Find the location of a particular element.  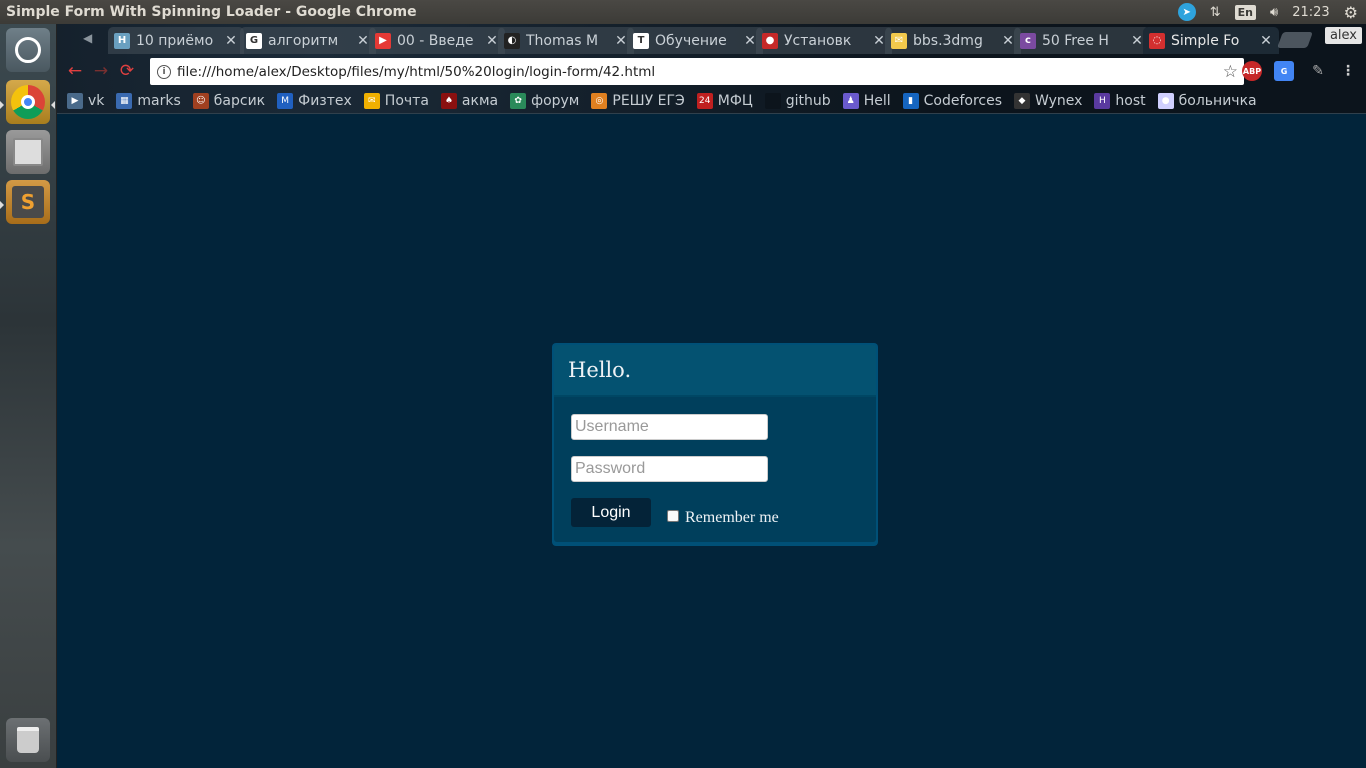

browser-tab: ● Установк ✕ is located at coordinates (824, 40).